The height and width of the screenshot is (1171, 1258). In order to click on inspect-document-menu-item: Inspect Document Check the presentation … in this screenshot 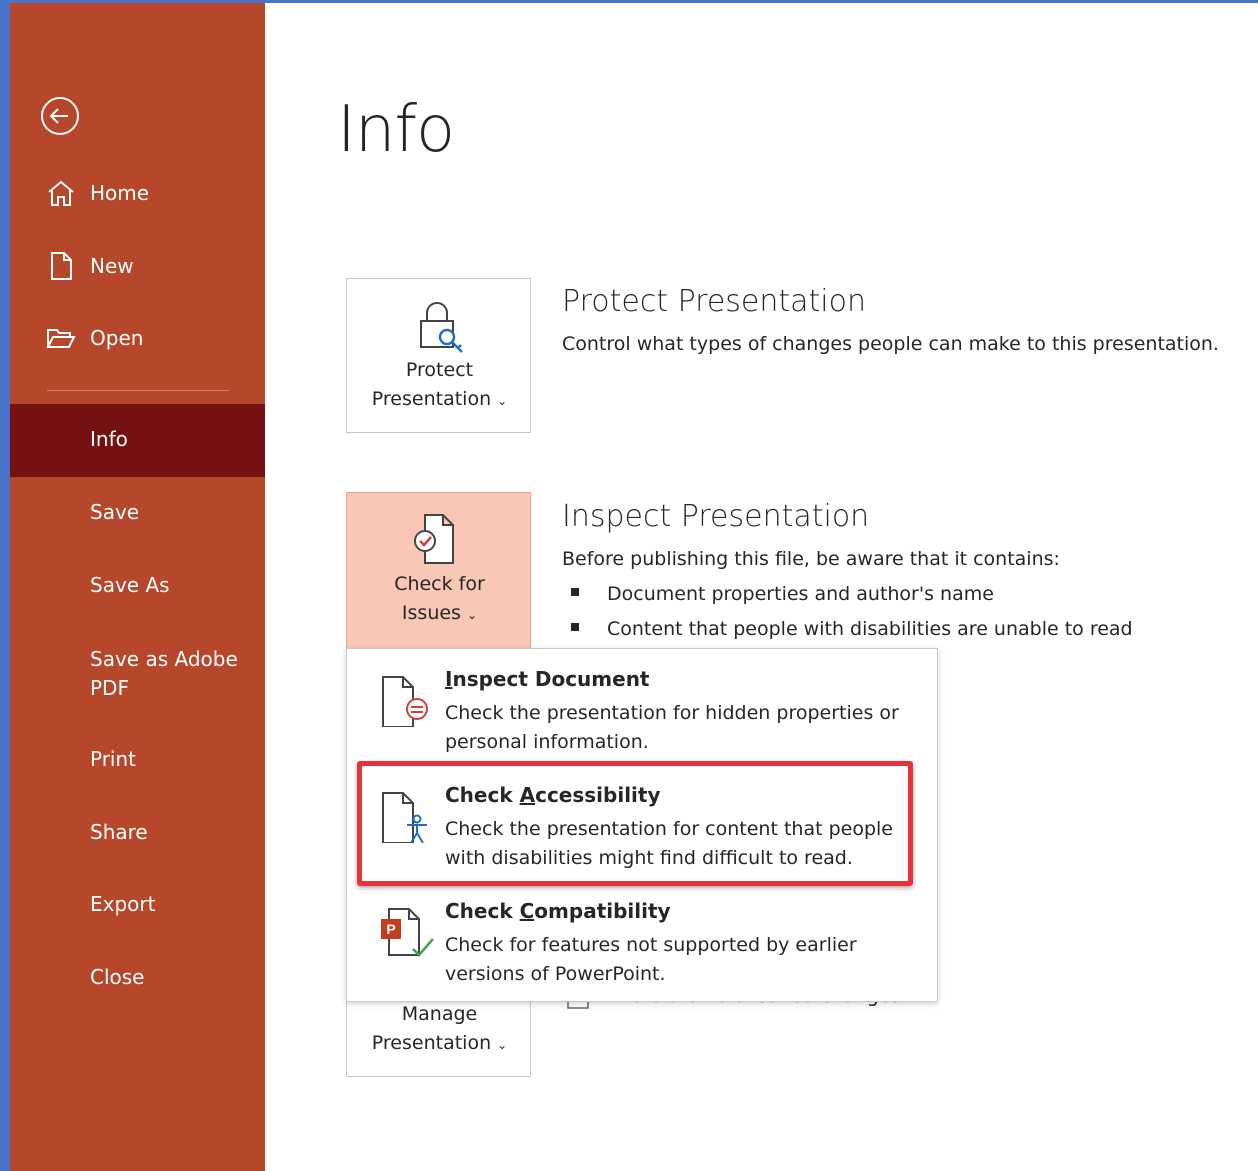, I will do `click(642, 704)`.